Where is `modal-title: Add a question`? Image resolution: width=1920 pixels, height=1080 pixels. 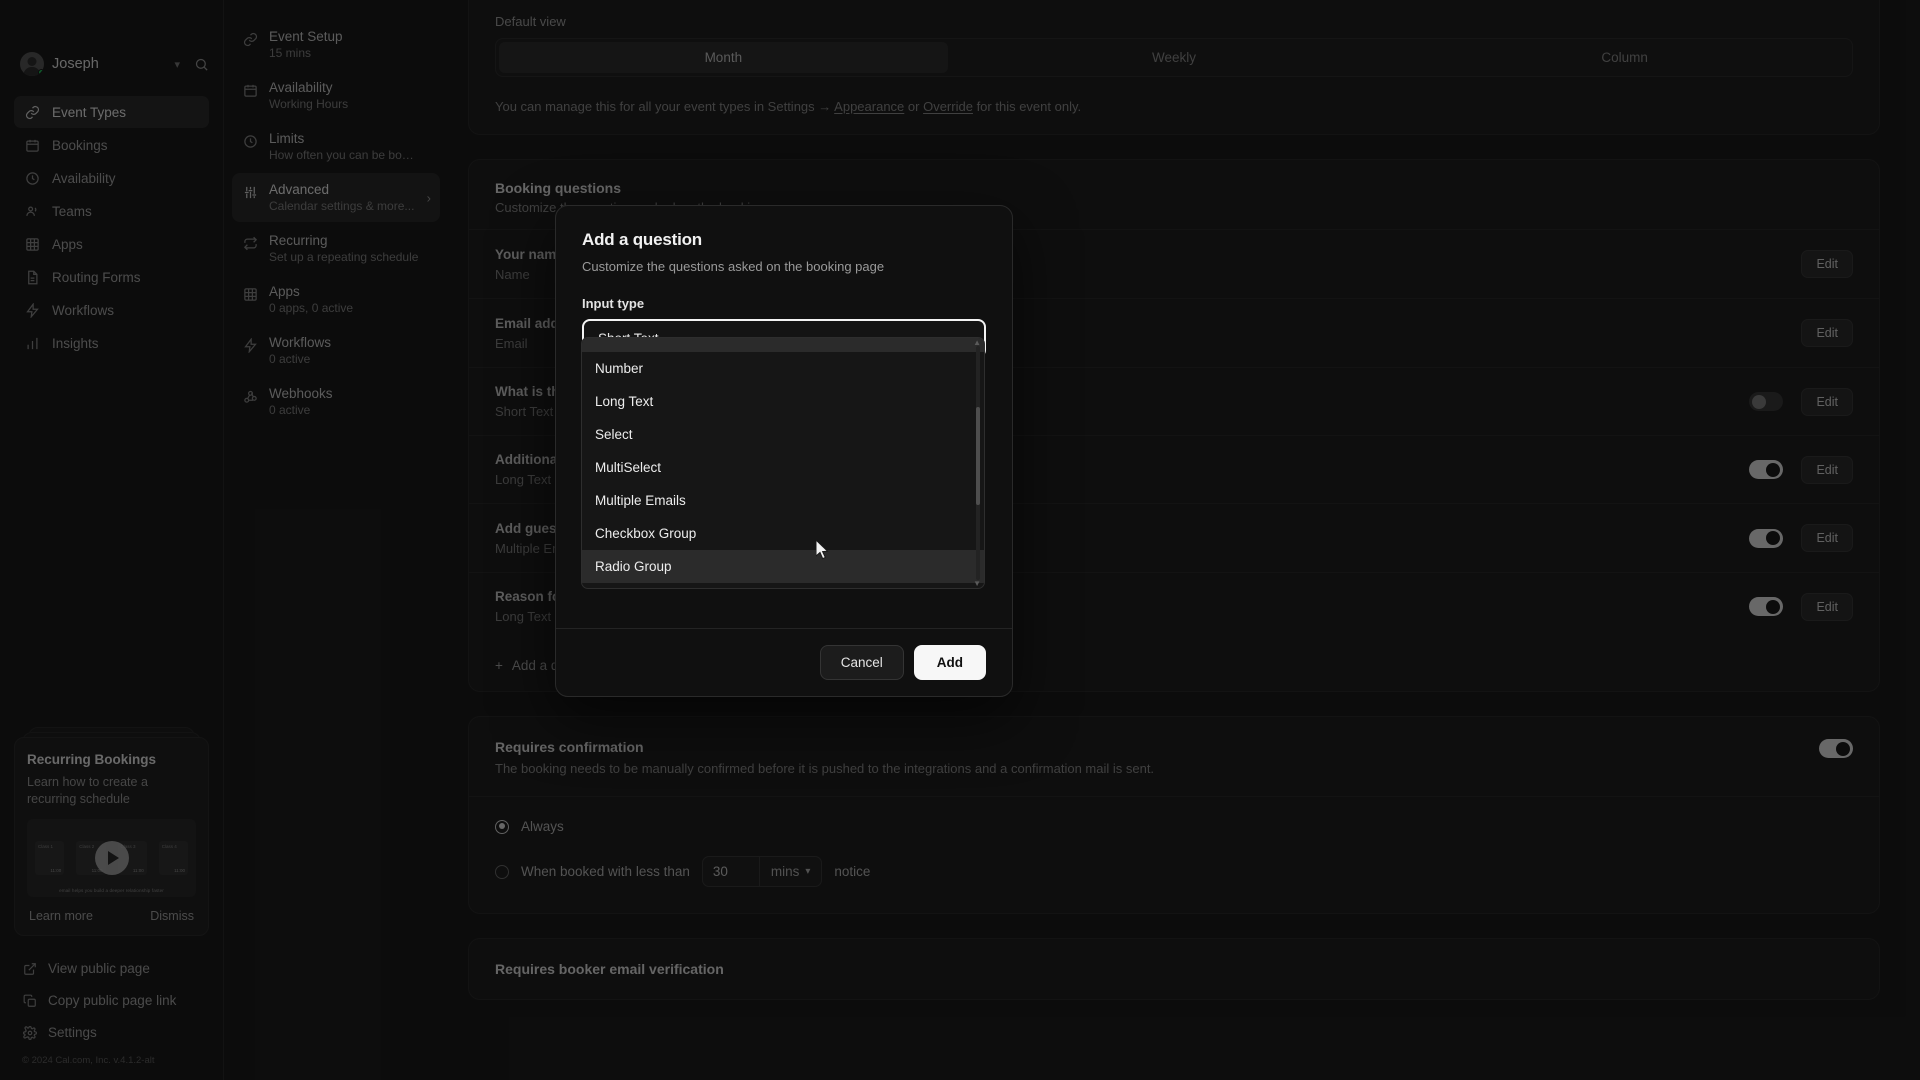 modal-title: Add a question is located at coordinates (642, 239).